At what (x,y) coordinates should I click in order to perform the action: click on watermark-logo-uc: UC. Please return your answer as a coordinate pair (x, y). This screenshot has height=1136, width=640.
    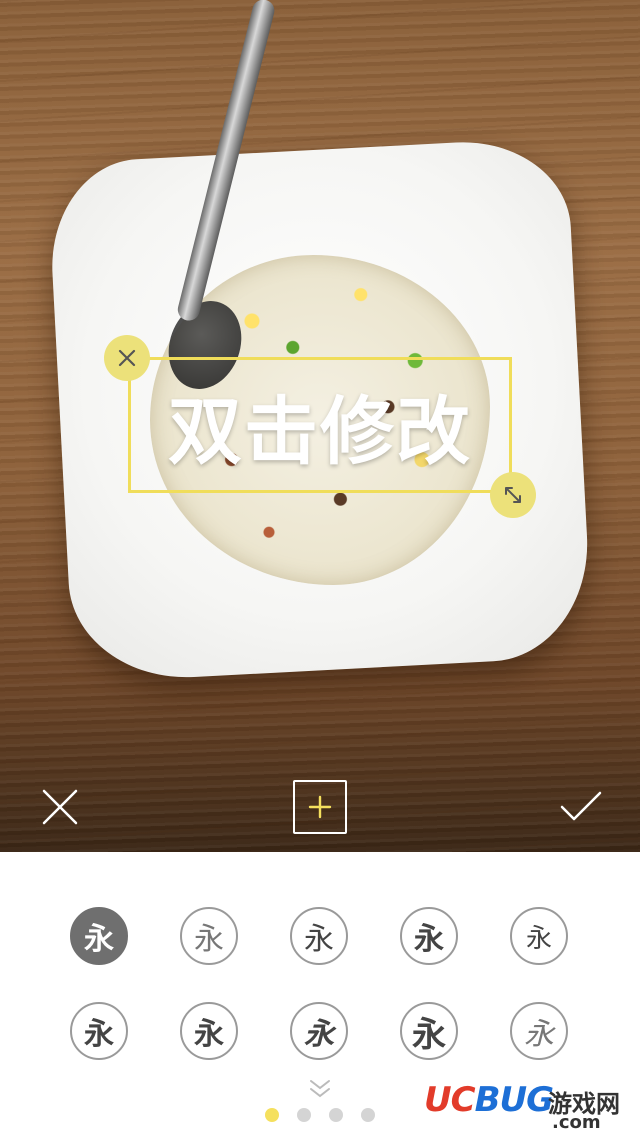
    Looking at the image, I should click on (450, 1100).